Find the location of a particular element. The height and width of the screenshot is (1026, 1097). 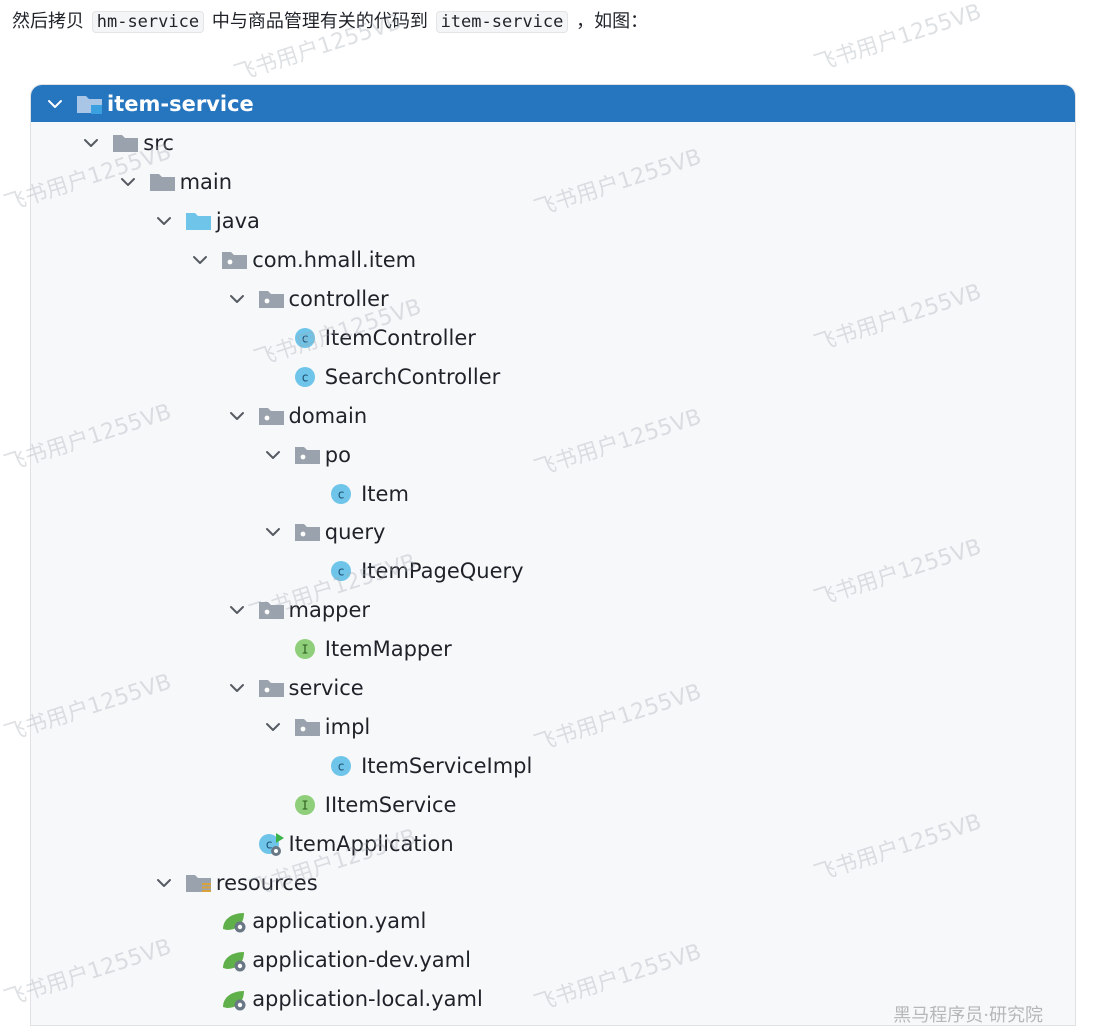

tree-node-application-dev-yaml: application-dev.yaml is located at coordinates (553, 960).